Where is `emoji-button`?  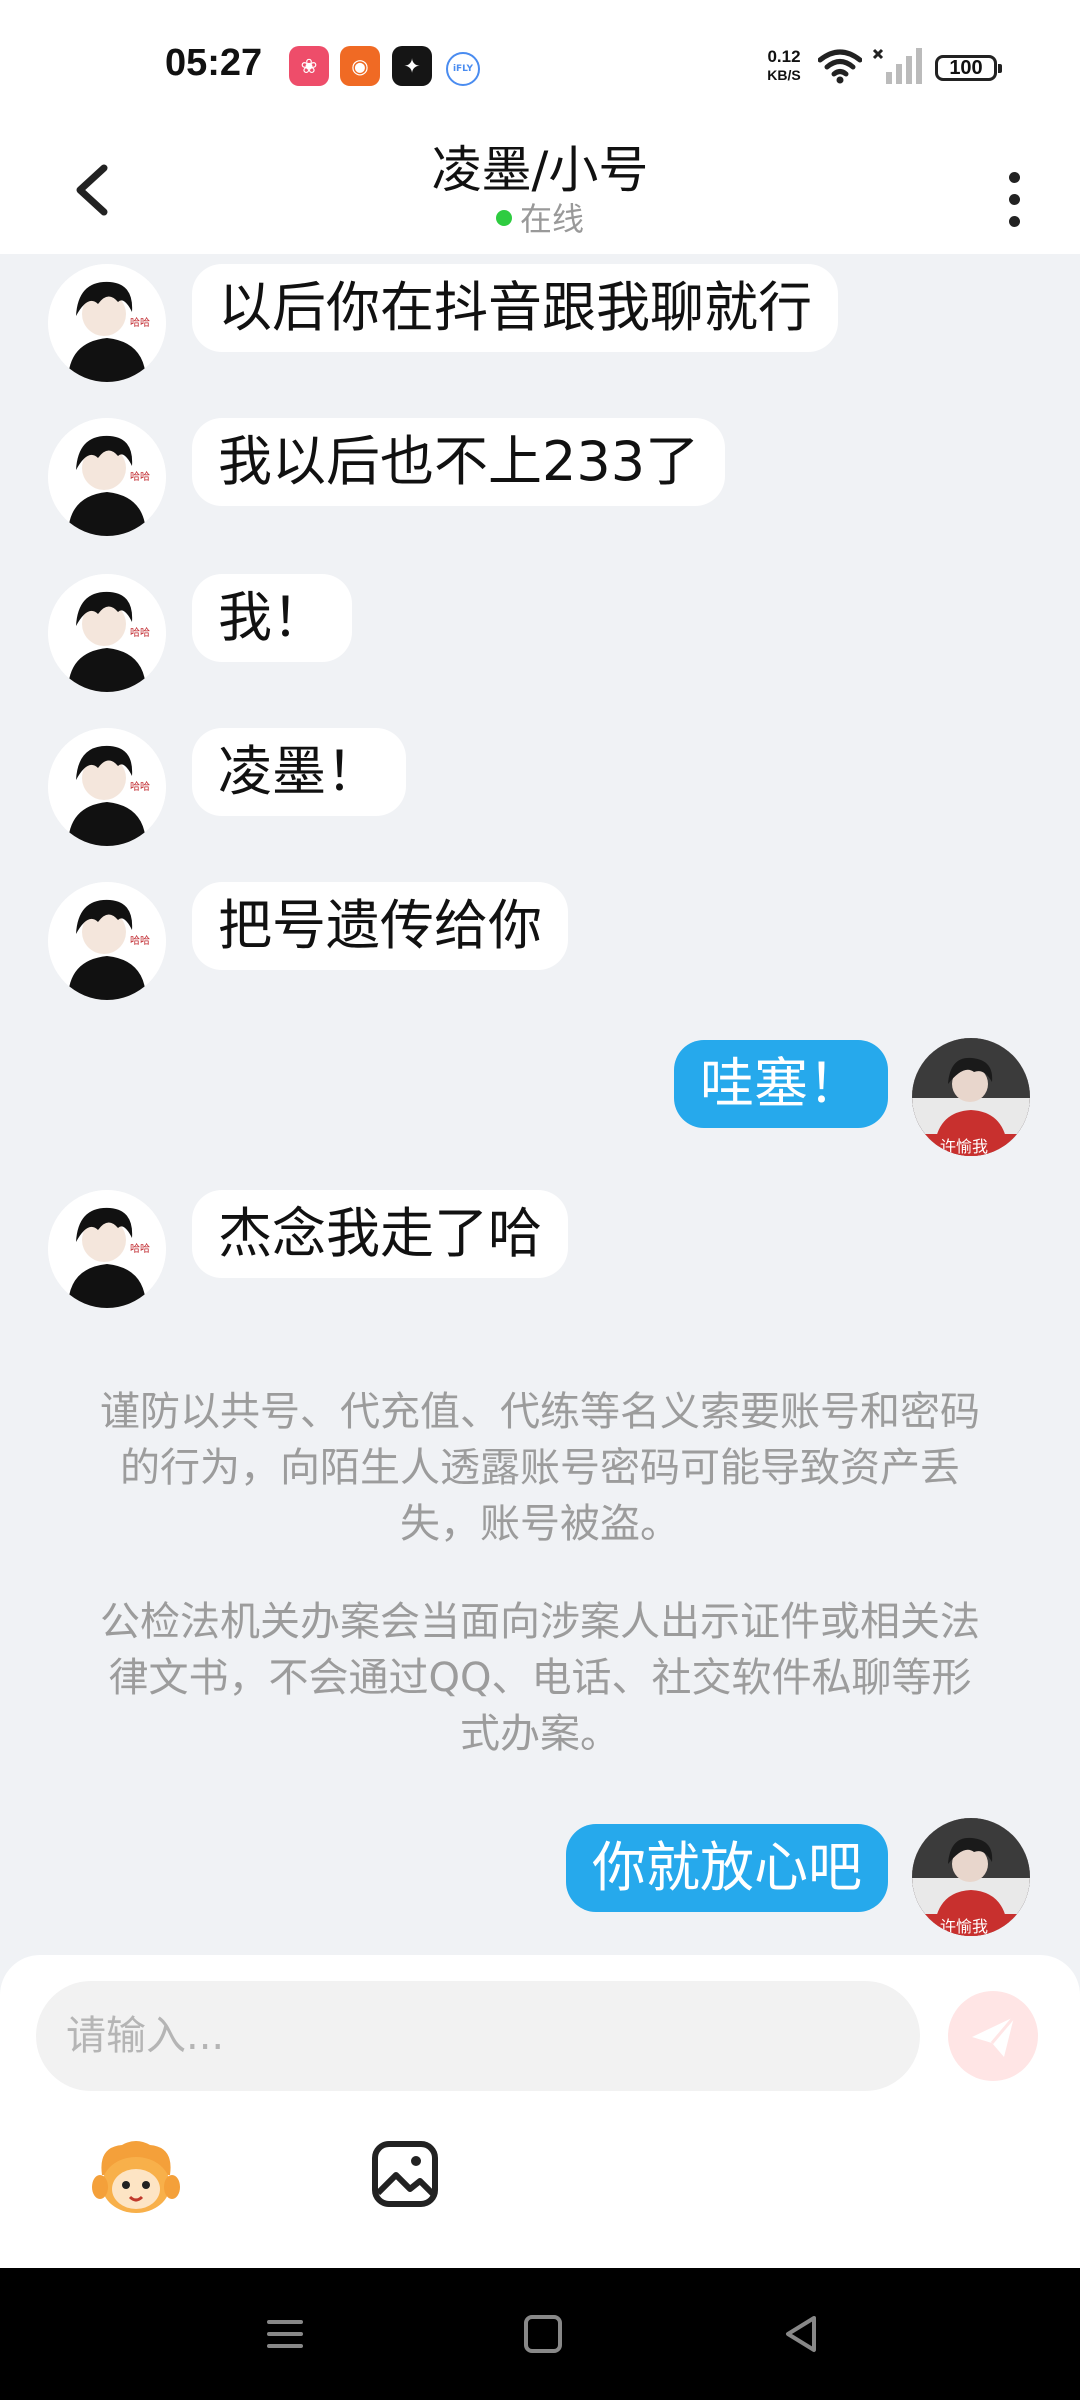
emoji-button is located at coordinates (136, 2178).